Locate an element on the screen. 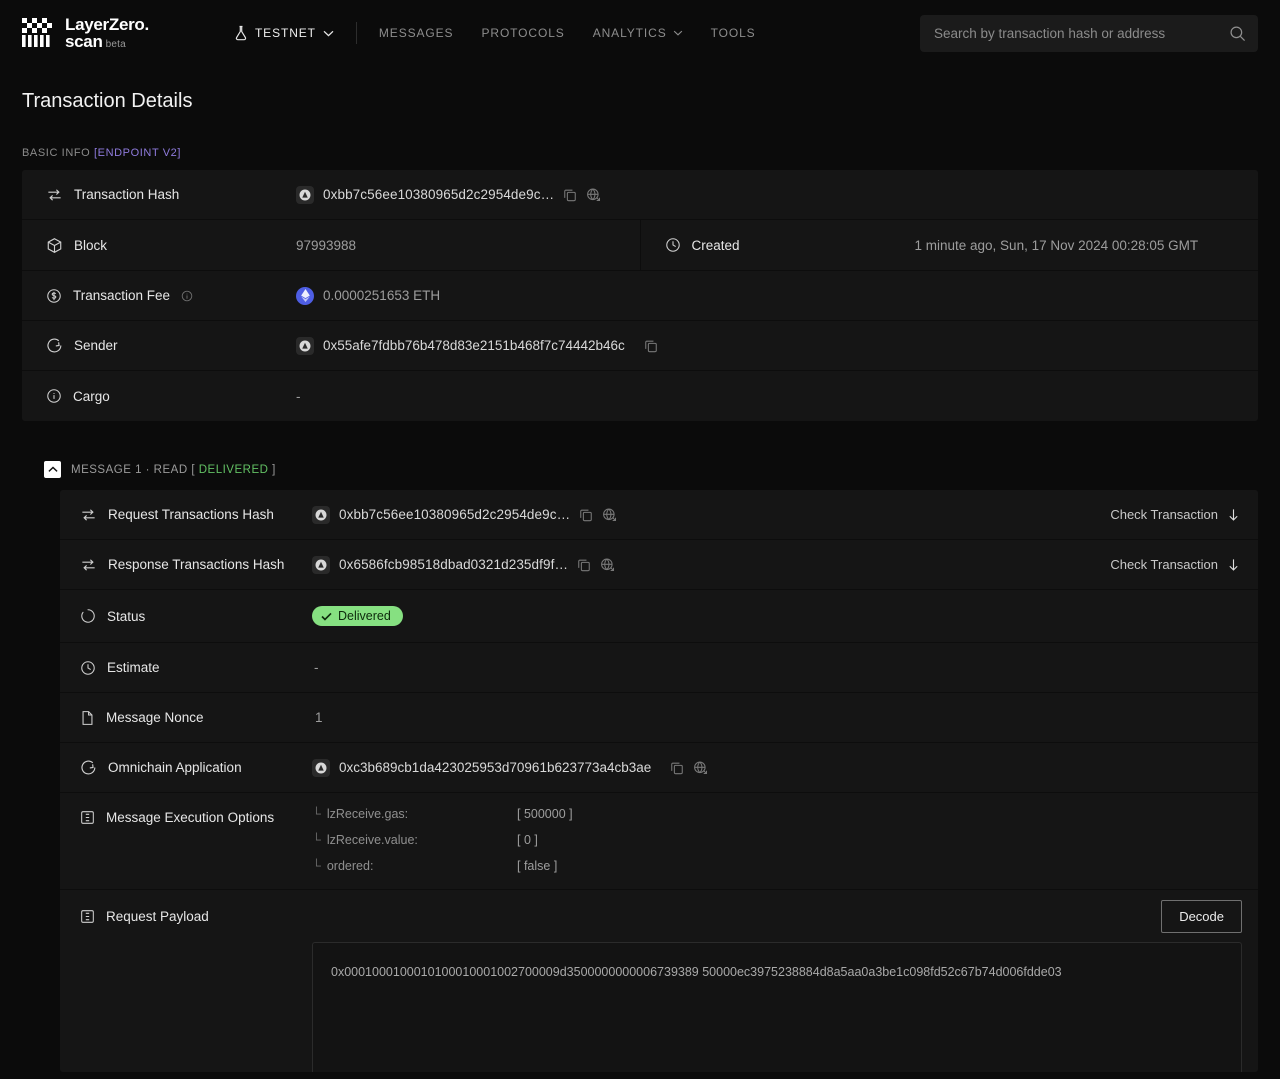 The image size is (1280, 1079). check-icon is located at coordinates (326, 616).